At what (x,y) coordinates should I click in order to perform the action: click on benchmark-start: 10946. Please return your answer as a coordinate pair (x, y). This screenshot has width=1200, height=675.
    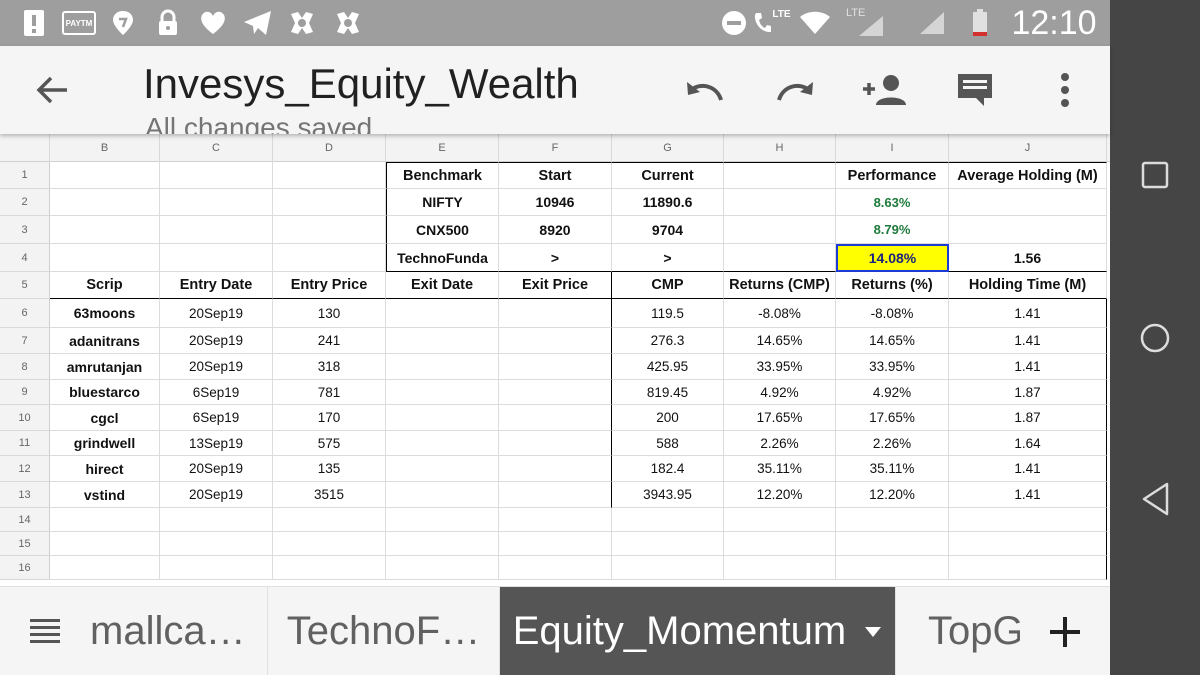
    Looking at the image, I should click on (555, 202).